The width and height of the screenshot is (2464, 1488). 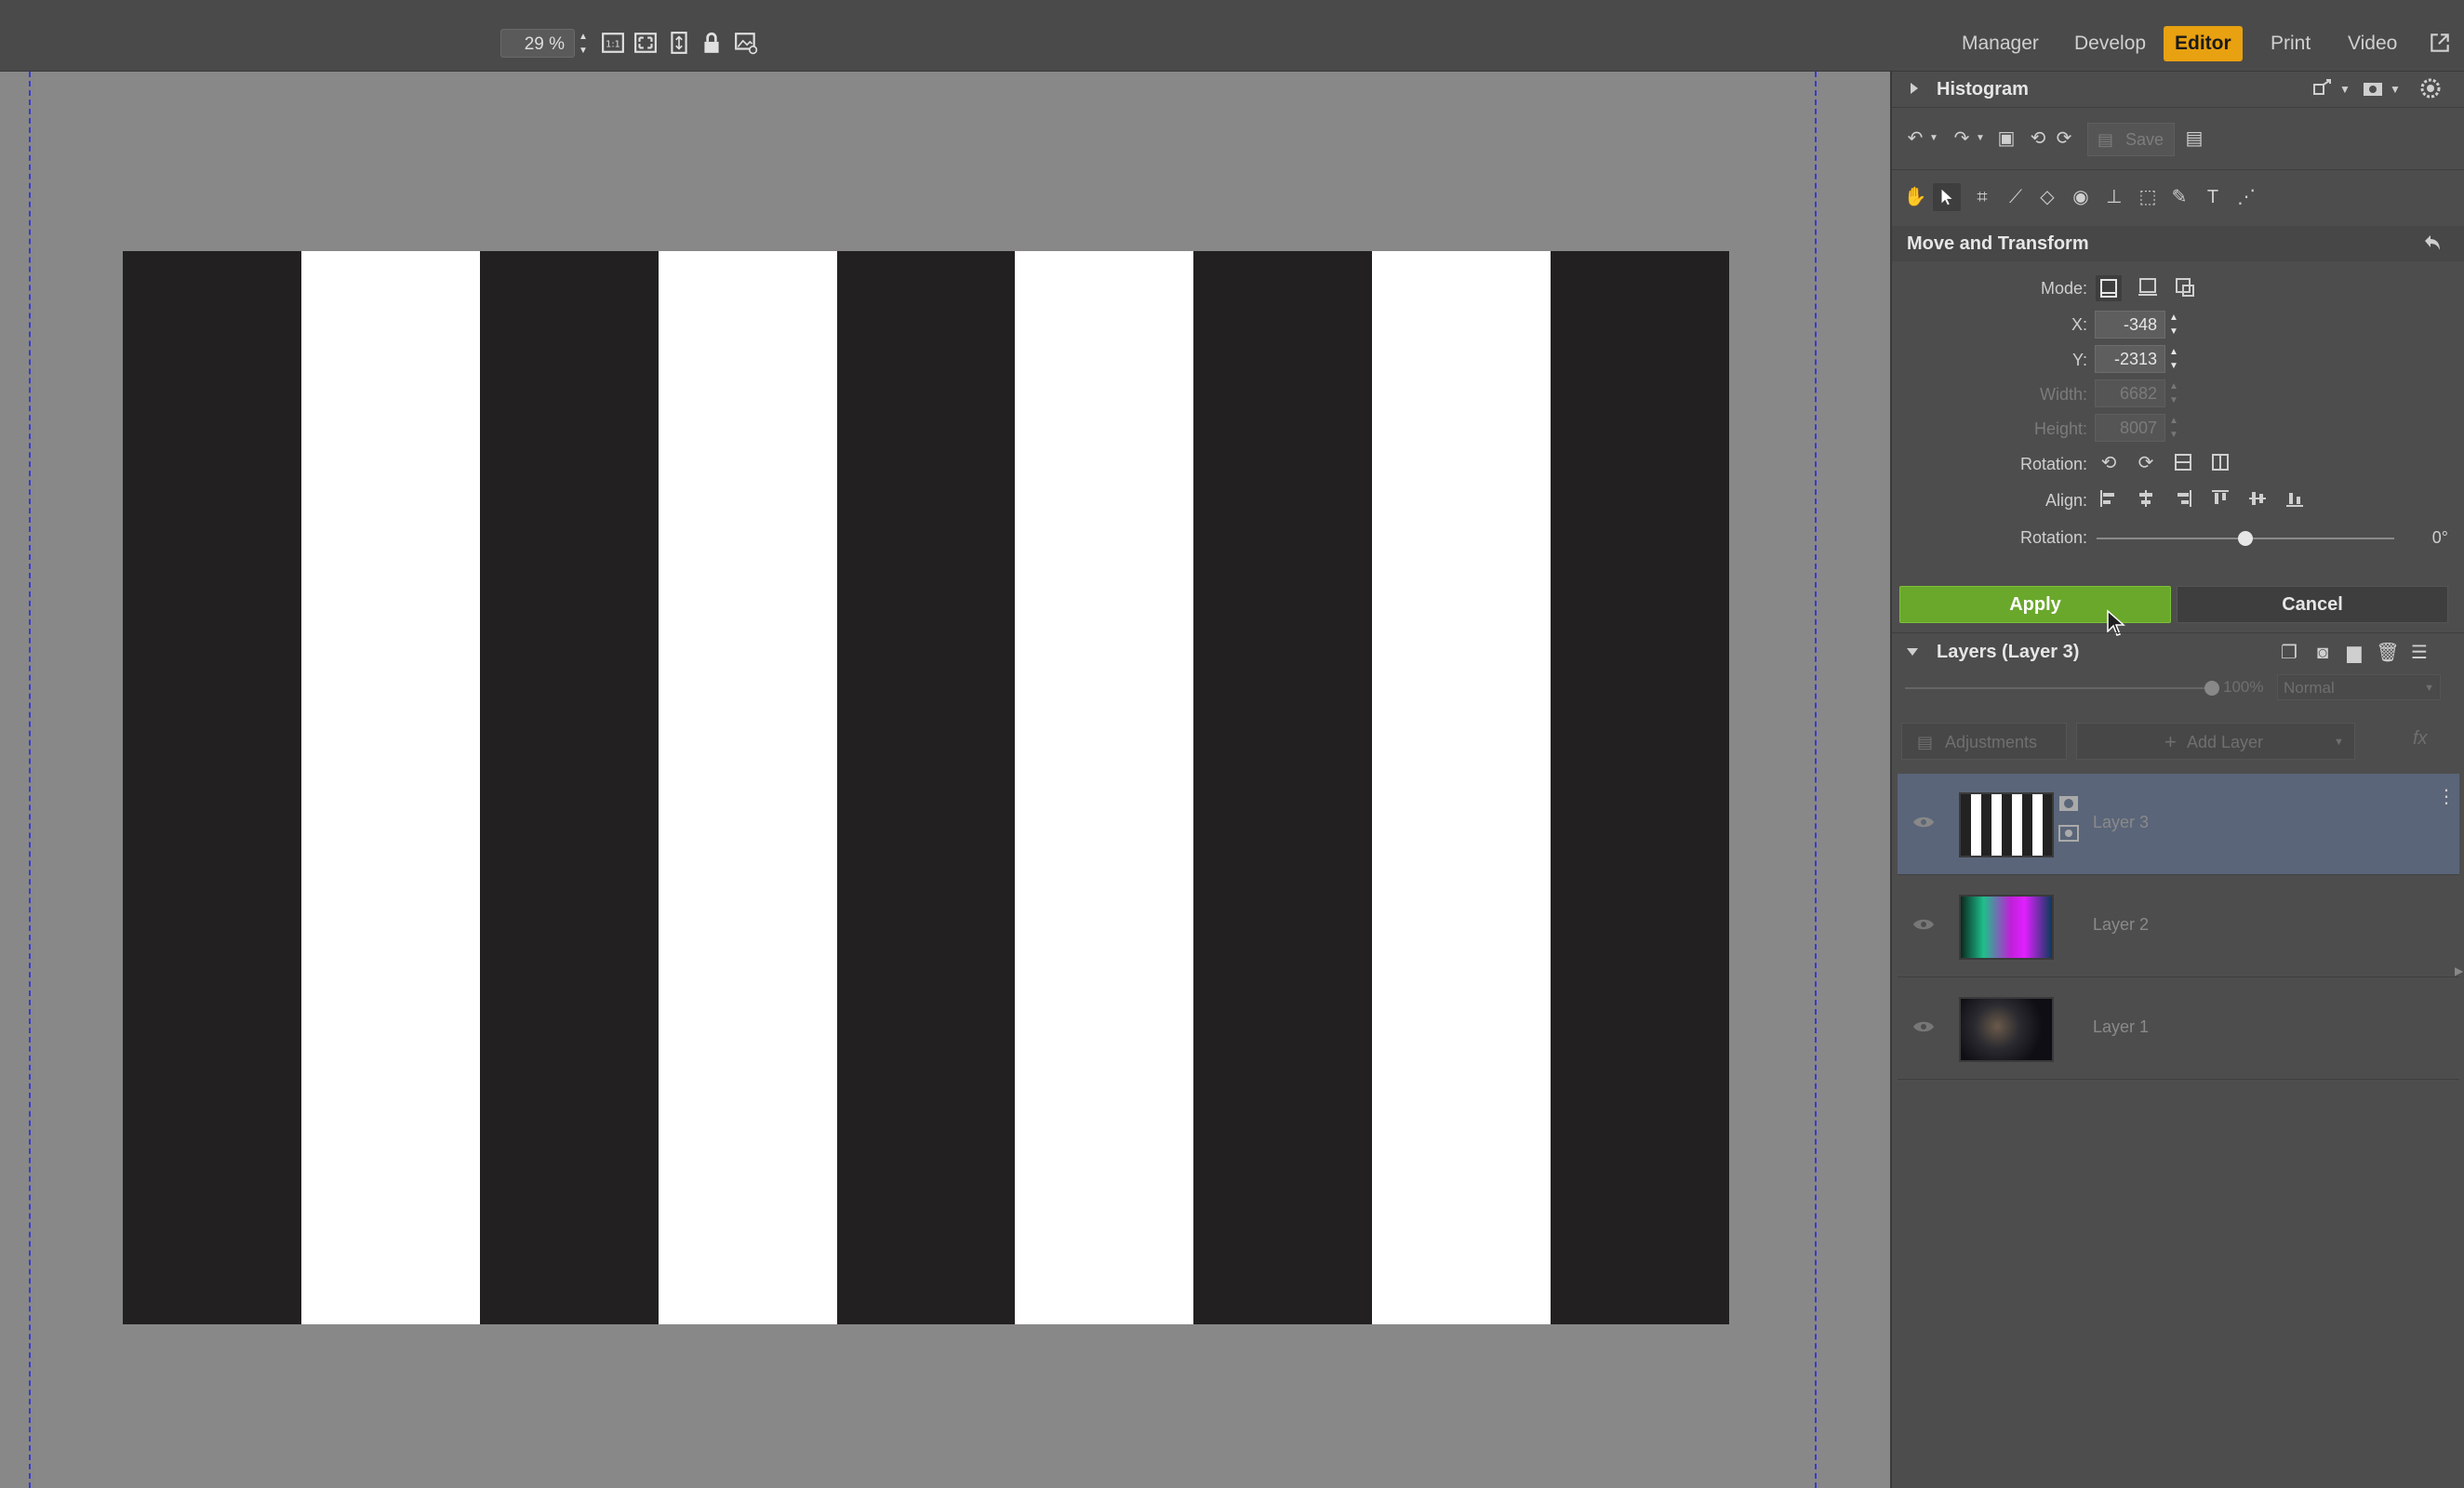 I want to click on save-button: ▤ Save, so click(x=2131, y=139).